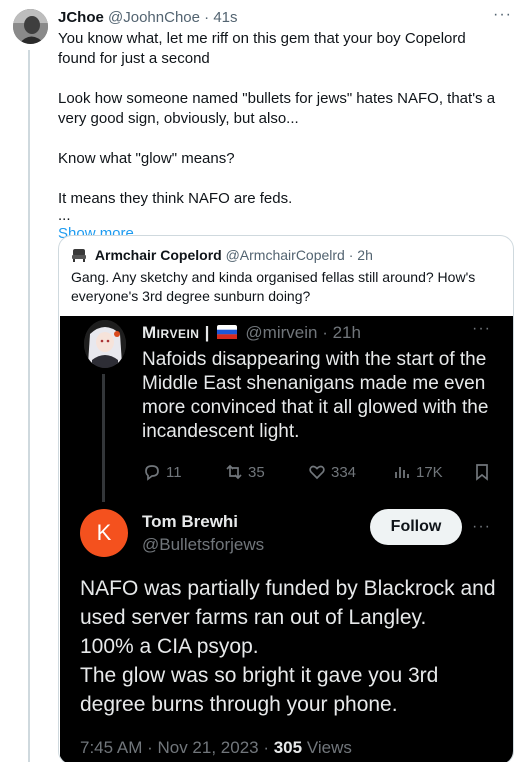 This screenshot has height=762, width=526. What do you see at coordinates (481, 328) in the screenshot?
I see `tweet1-more-icon: ···` at bounding box center [481, 328].